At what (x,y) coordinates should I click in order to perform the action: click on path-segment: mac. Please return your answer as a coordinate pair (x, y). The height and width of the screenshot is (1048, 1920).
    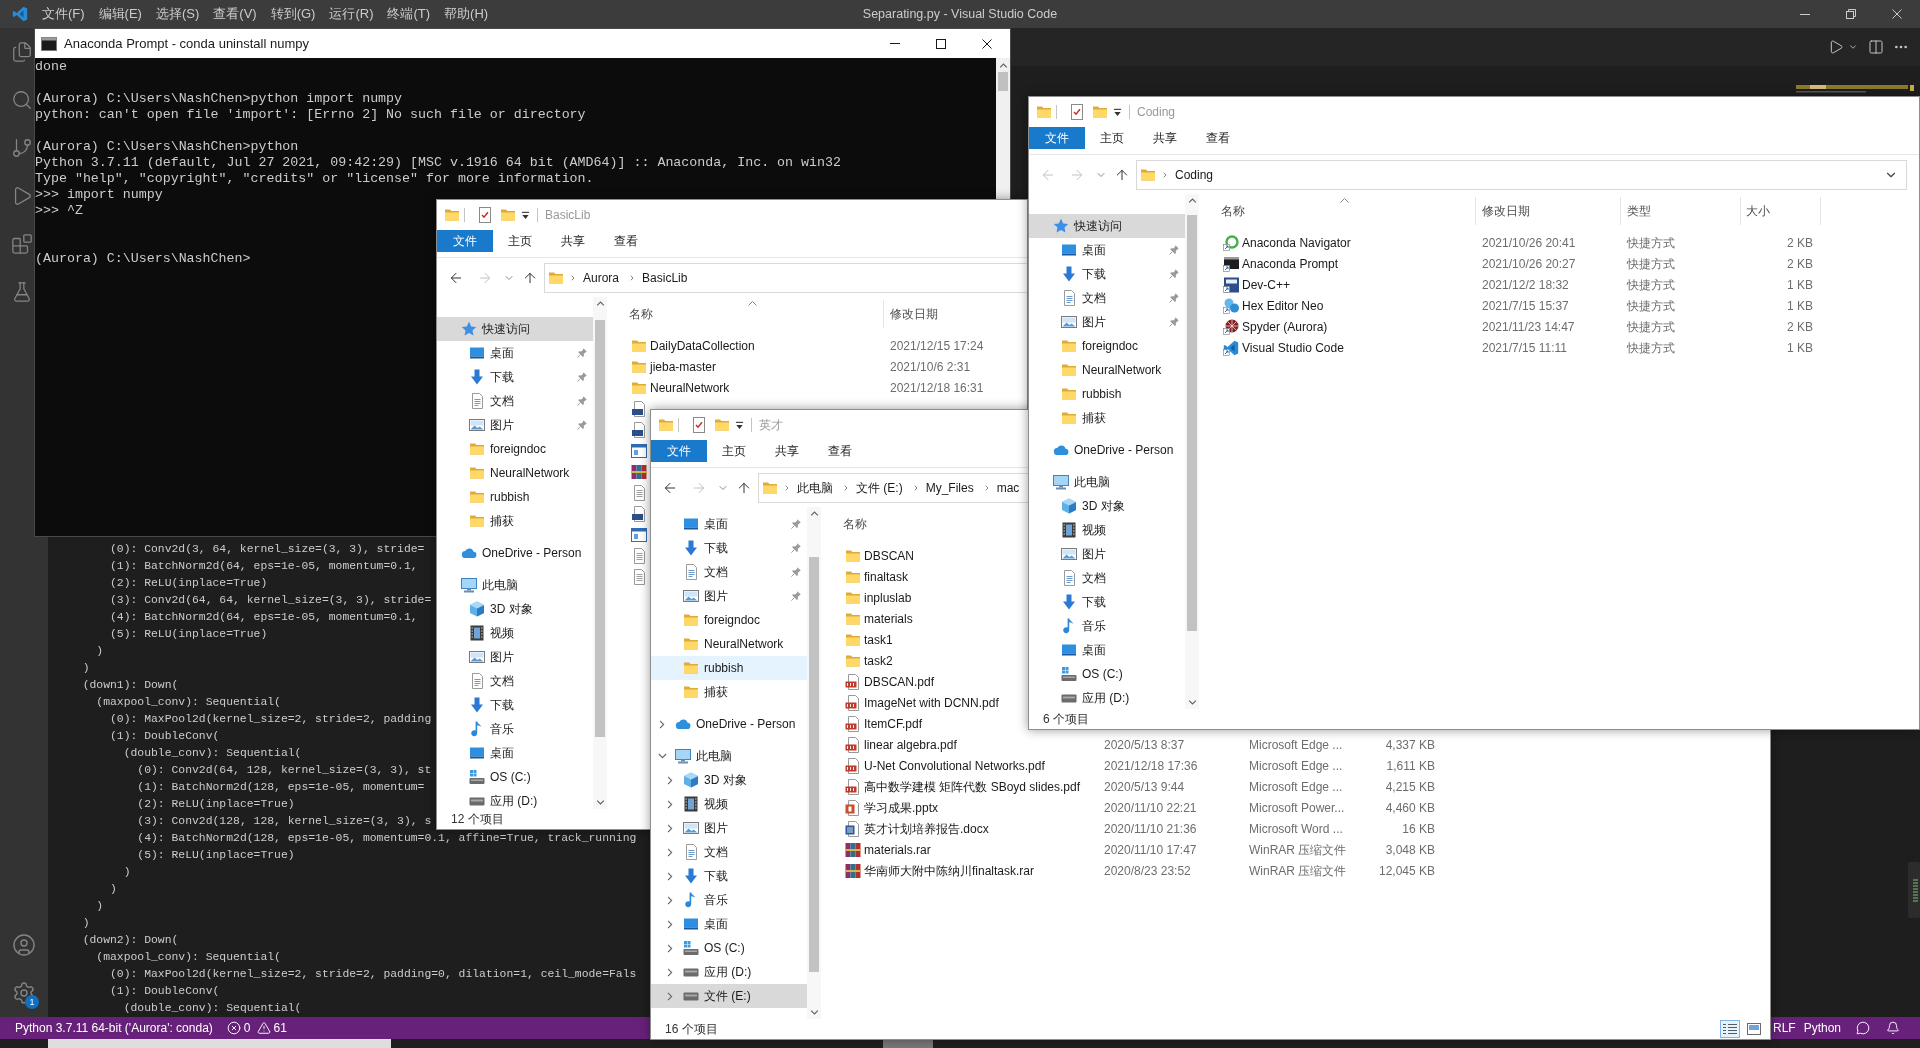
    Looking at the image, I should click on (1008, 487).